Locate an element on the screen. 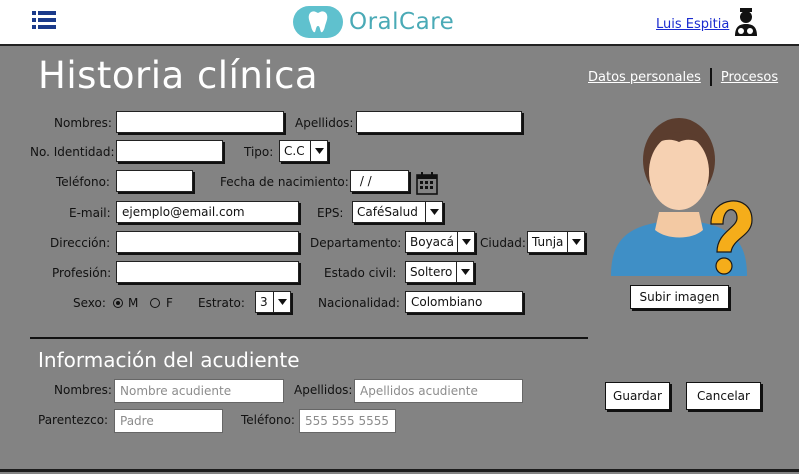 The width and height of the screenshot is (799, 474). eps-select: CaféSalud is located at coordinates (397, 212).